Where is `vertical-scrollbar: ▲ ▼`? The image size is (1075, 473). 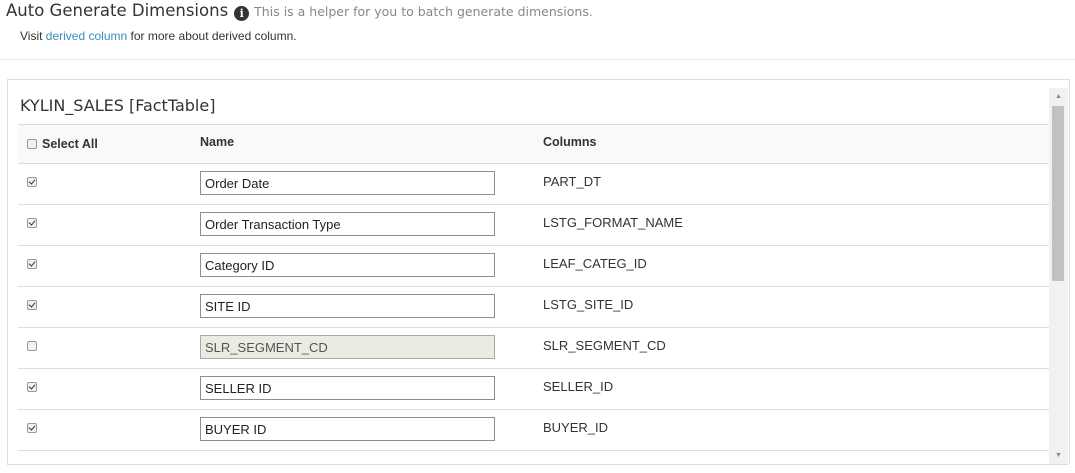 vertical-scrollbar: ▲ ▼ is located at coordinates (1058, 276).